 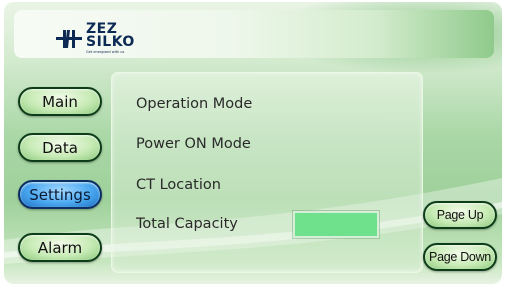 I want to click on nav-alarm-button: Alarm, so click(x=60, y=247).